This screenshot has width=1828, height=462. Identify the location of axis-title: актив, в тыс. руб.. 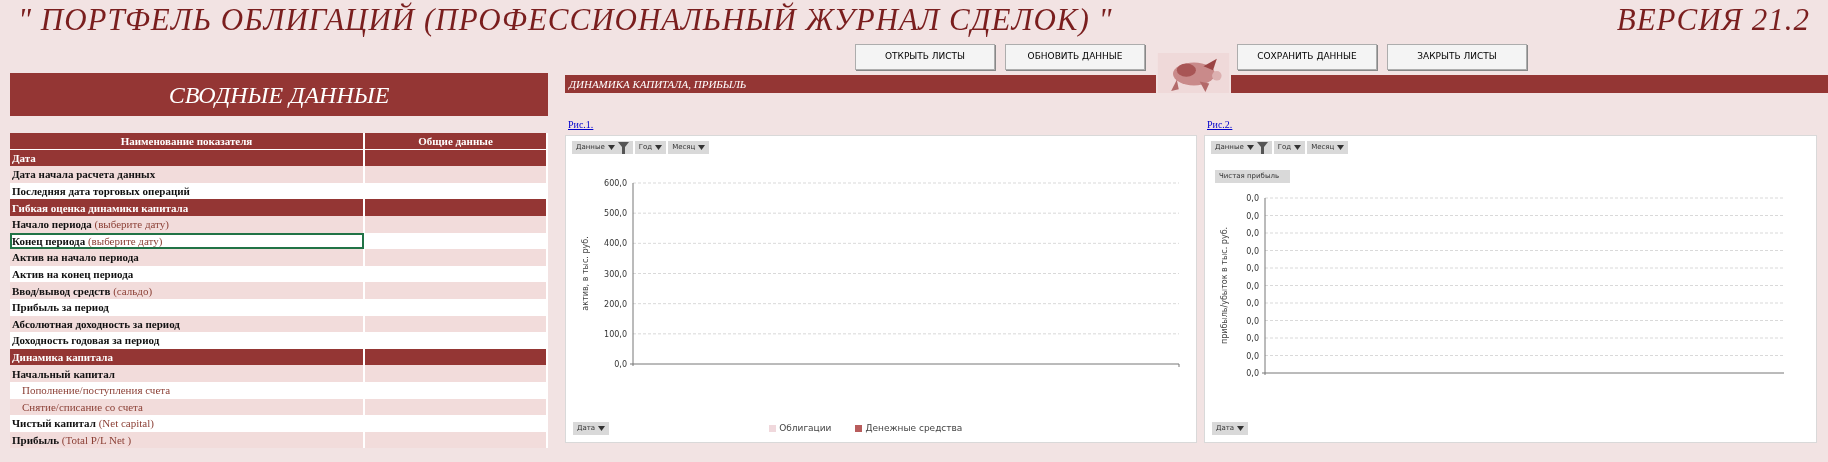
(585, 273).